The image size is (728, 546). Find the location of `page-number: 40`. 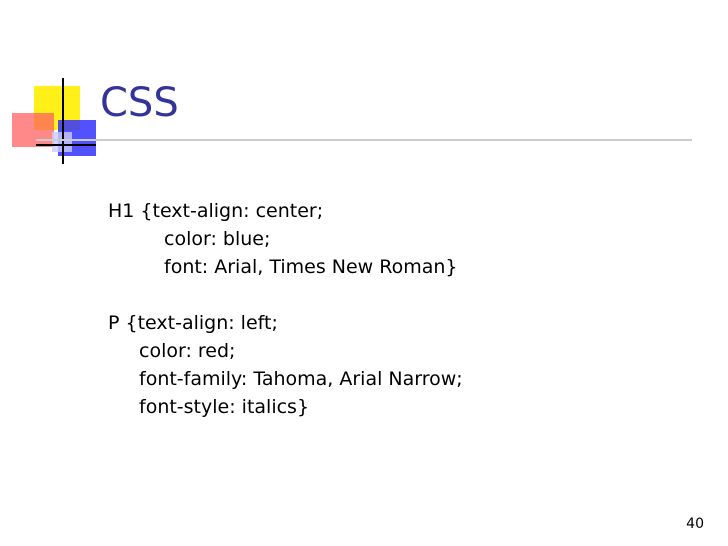

page-number: 40 is located at coordinates (695, 524).